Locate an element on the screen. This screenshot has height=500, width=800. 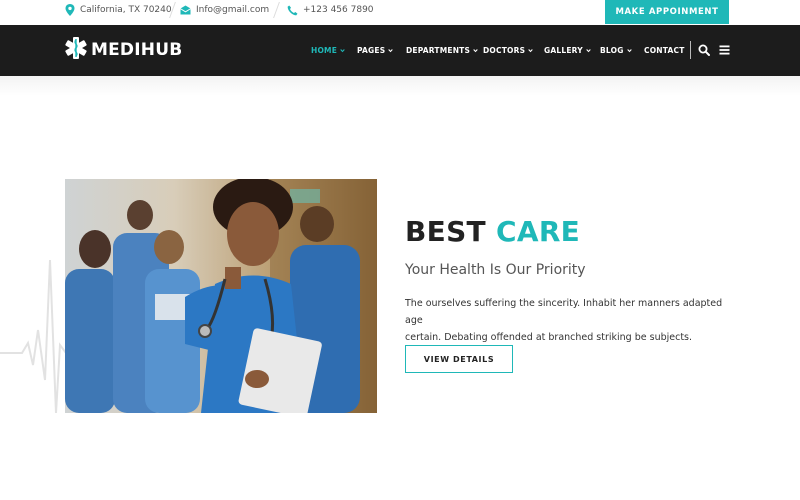
nav-item-gallery: GALLERY is located at coordinates (567, 50).